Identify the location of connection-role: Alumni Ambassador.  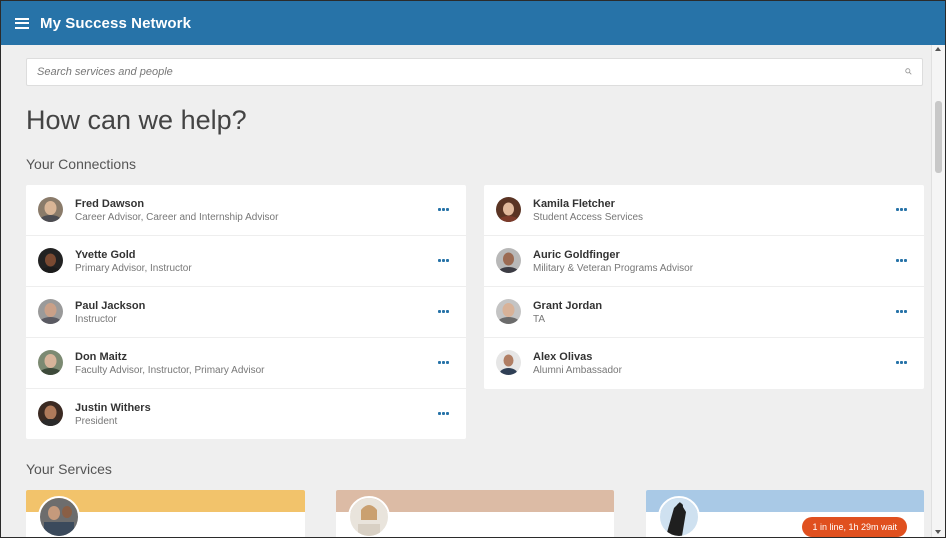
(577, 370).